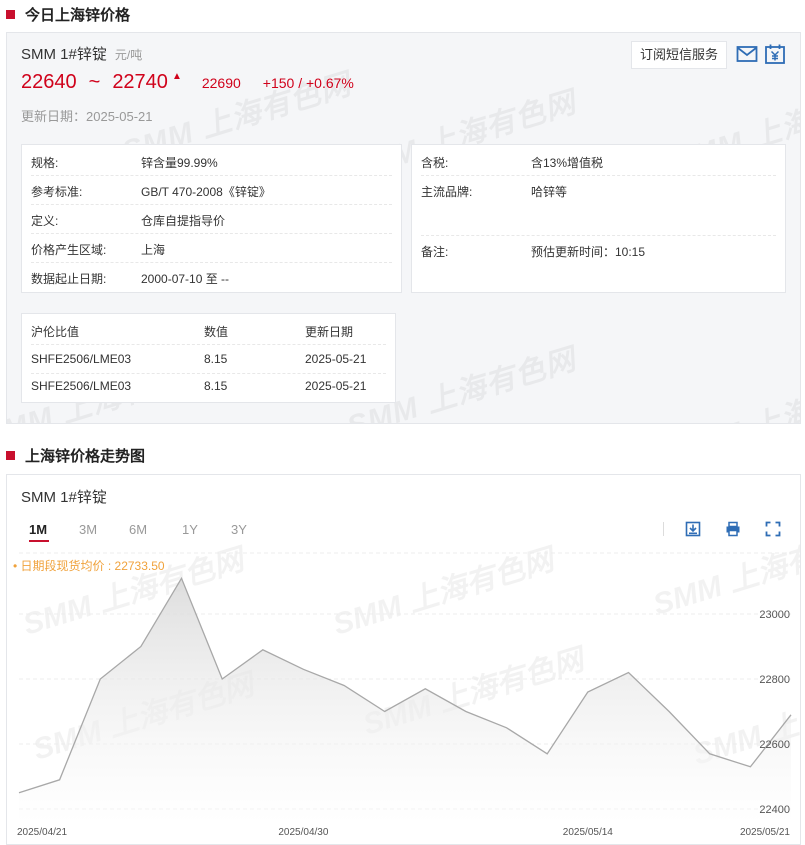 This screenshot has width=805, height=845. I want to click on product-name: SMM 1#锌锭 元/吨, so click(81, 53).